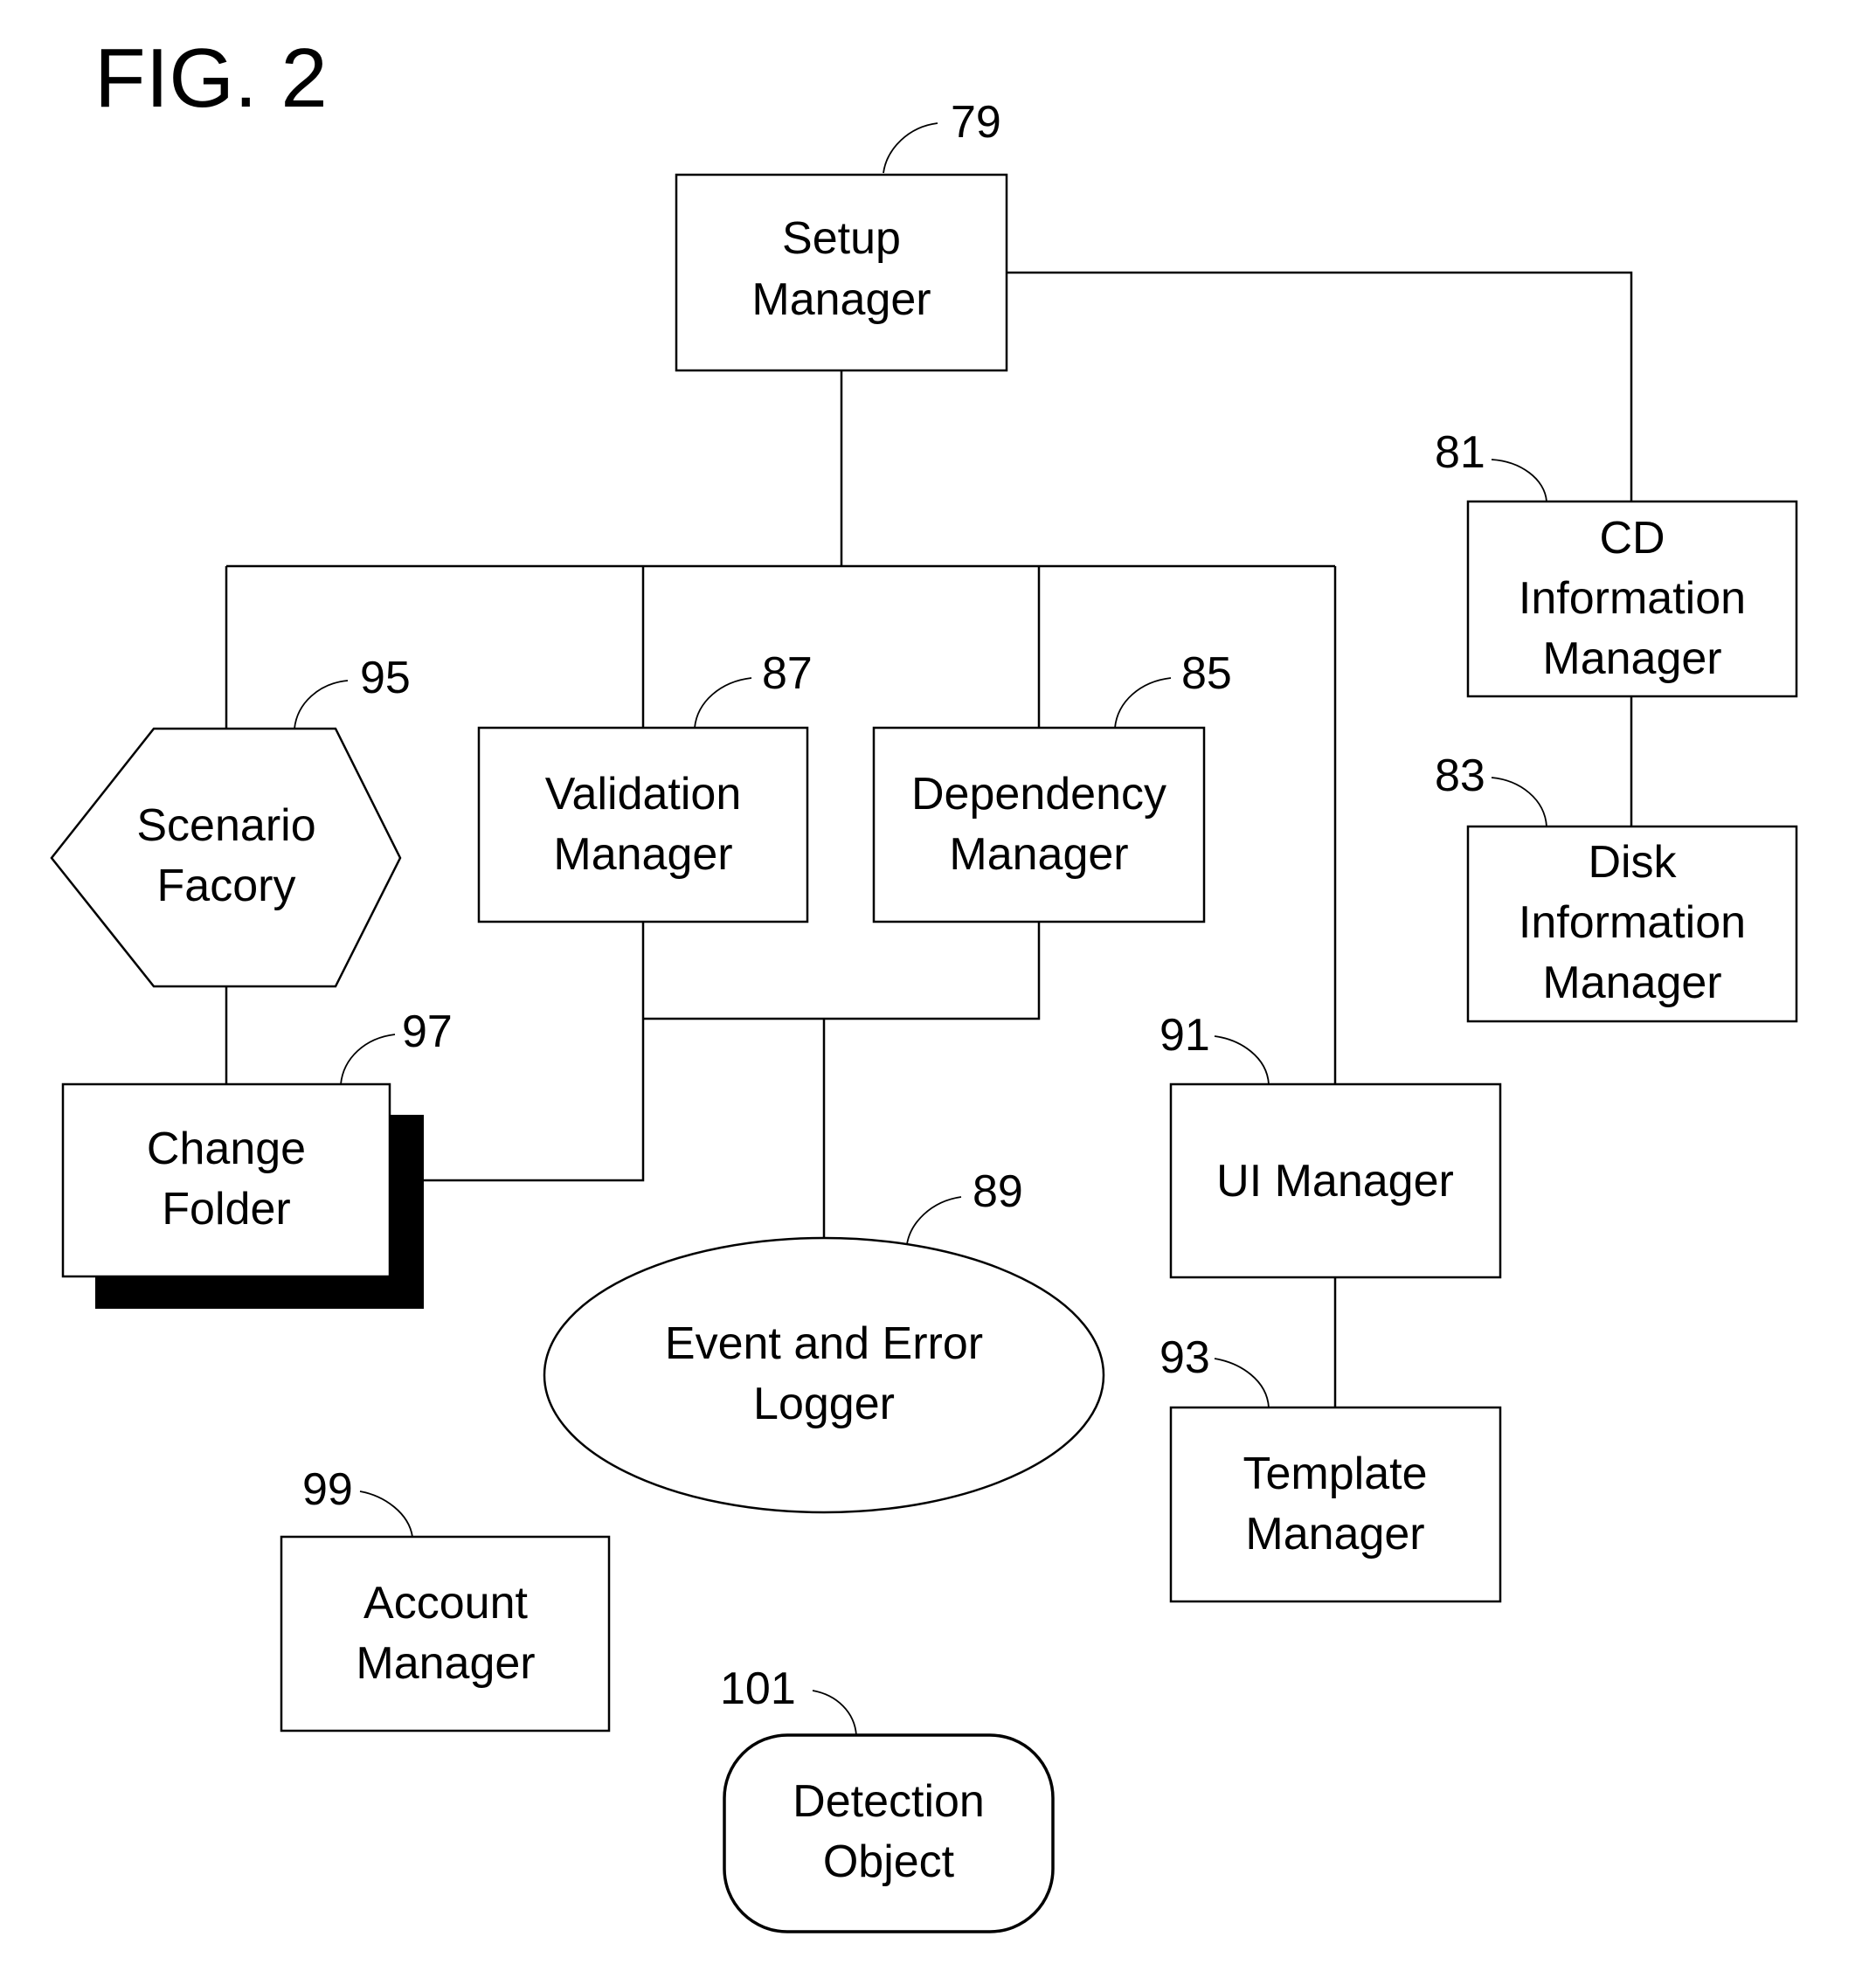  Describe the element at coordinates (211, 78) in the screenshot. I see `figure-title: FIG. 2` at that location.